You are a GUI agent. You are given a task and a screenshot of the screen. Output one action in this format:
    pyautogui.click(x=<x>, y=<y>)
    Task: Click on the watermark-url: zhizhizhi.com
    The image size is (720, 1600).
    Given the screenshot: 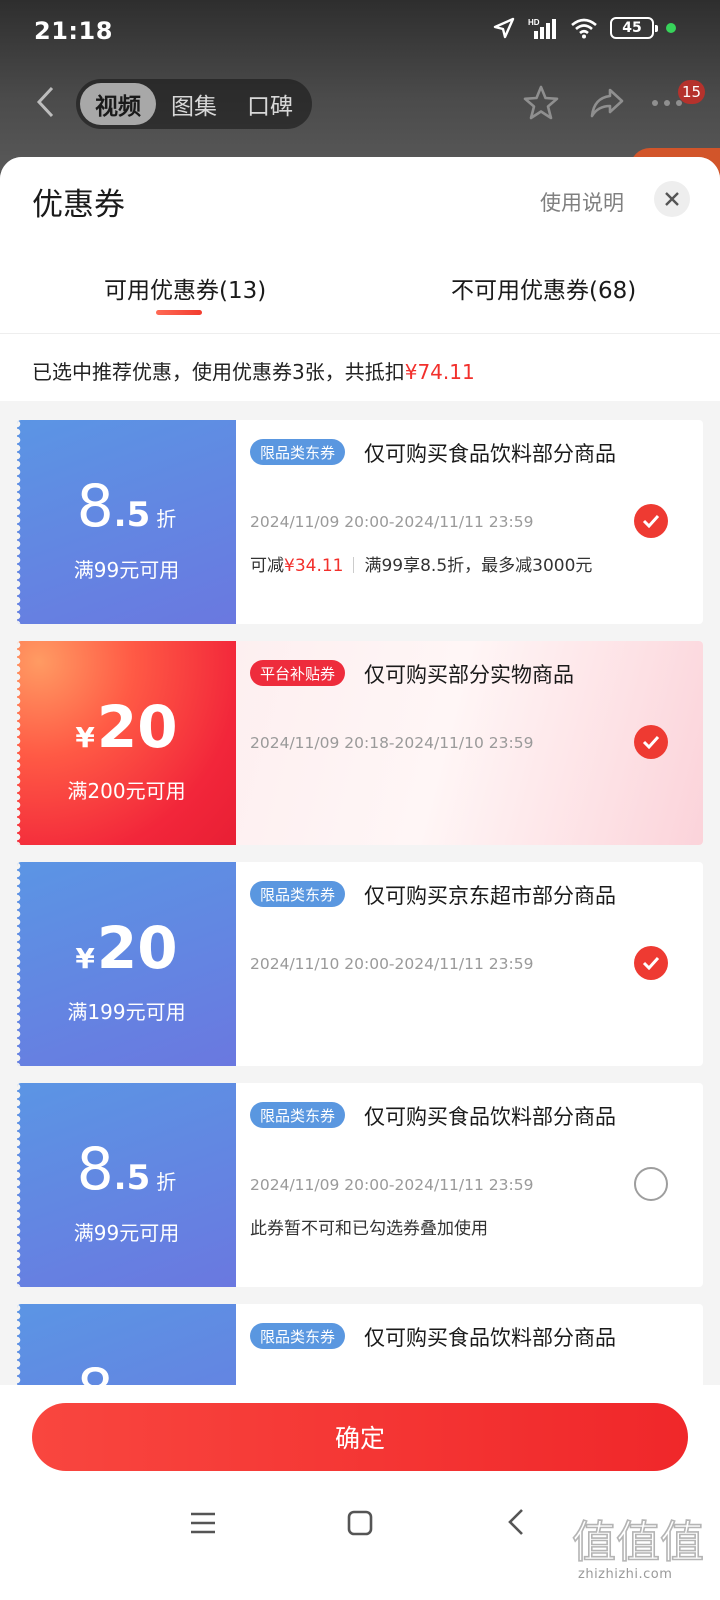 What is the action you would take?
    pyautogui.click(x=625, y=1574)
    